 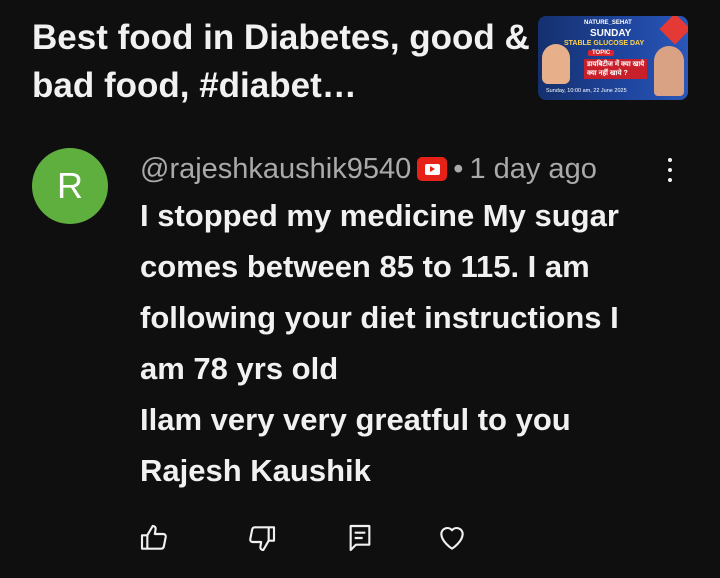 What do you see at coordinates (533, 168) in the screenshot?
I see `comment-time: 1 day ago` at bounding box center [533, 168].